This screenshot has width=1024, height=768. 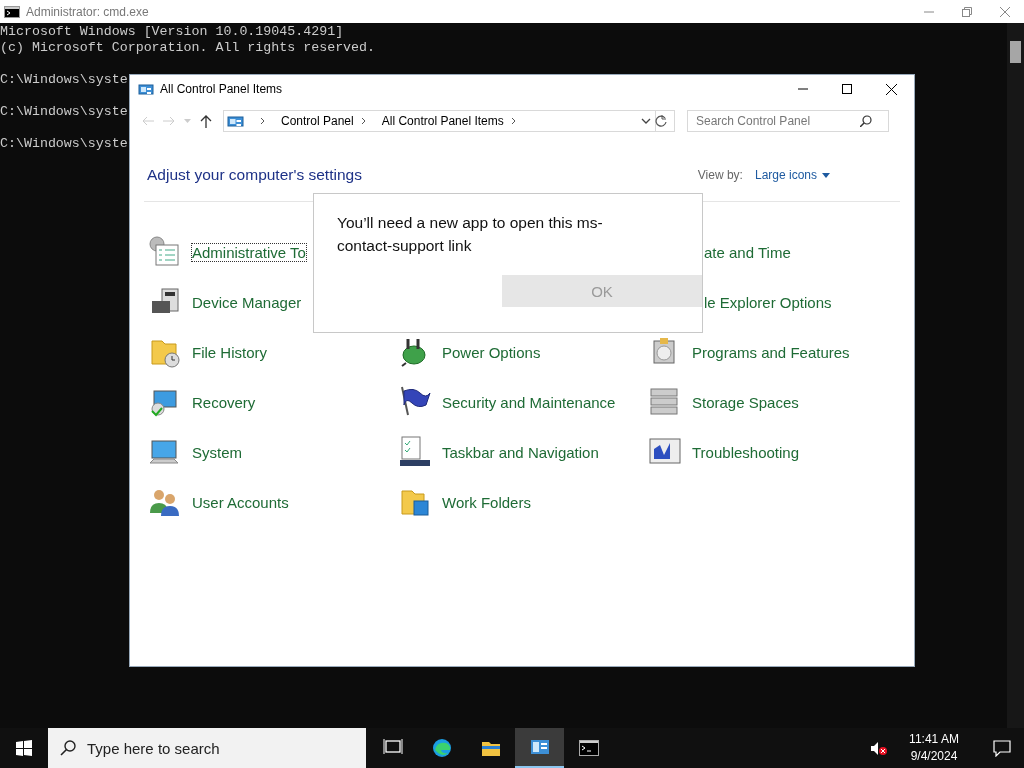 I want to click on volume-muted-icon, so click(x=878, y=748).